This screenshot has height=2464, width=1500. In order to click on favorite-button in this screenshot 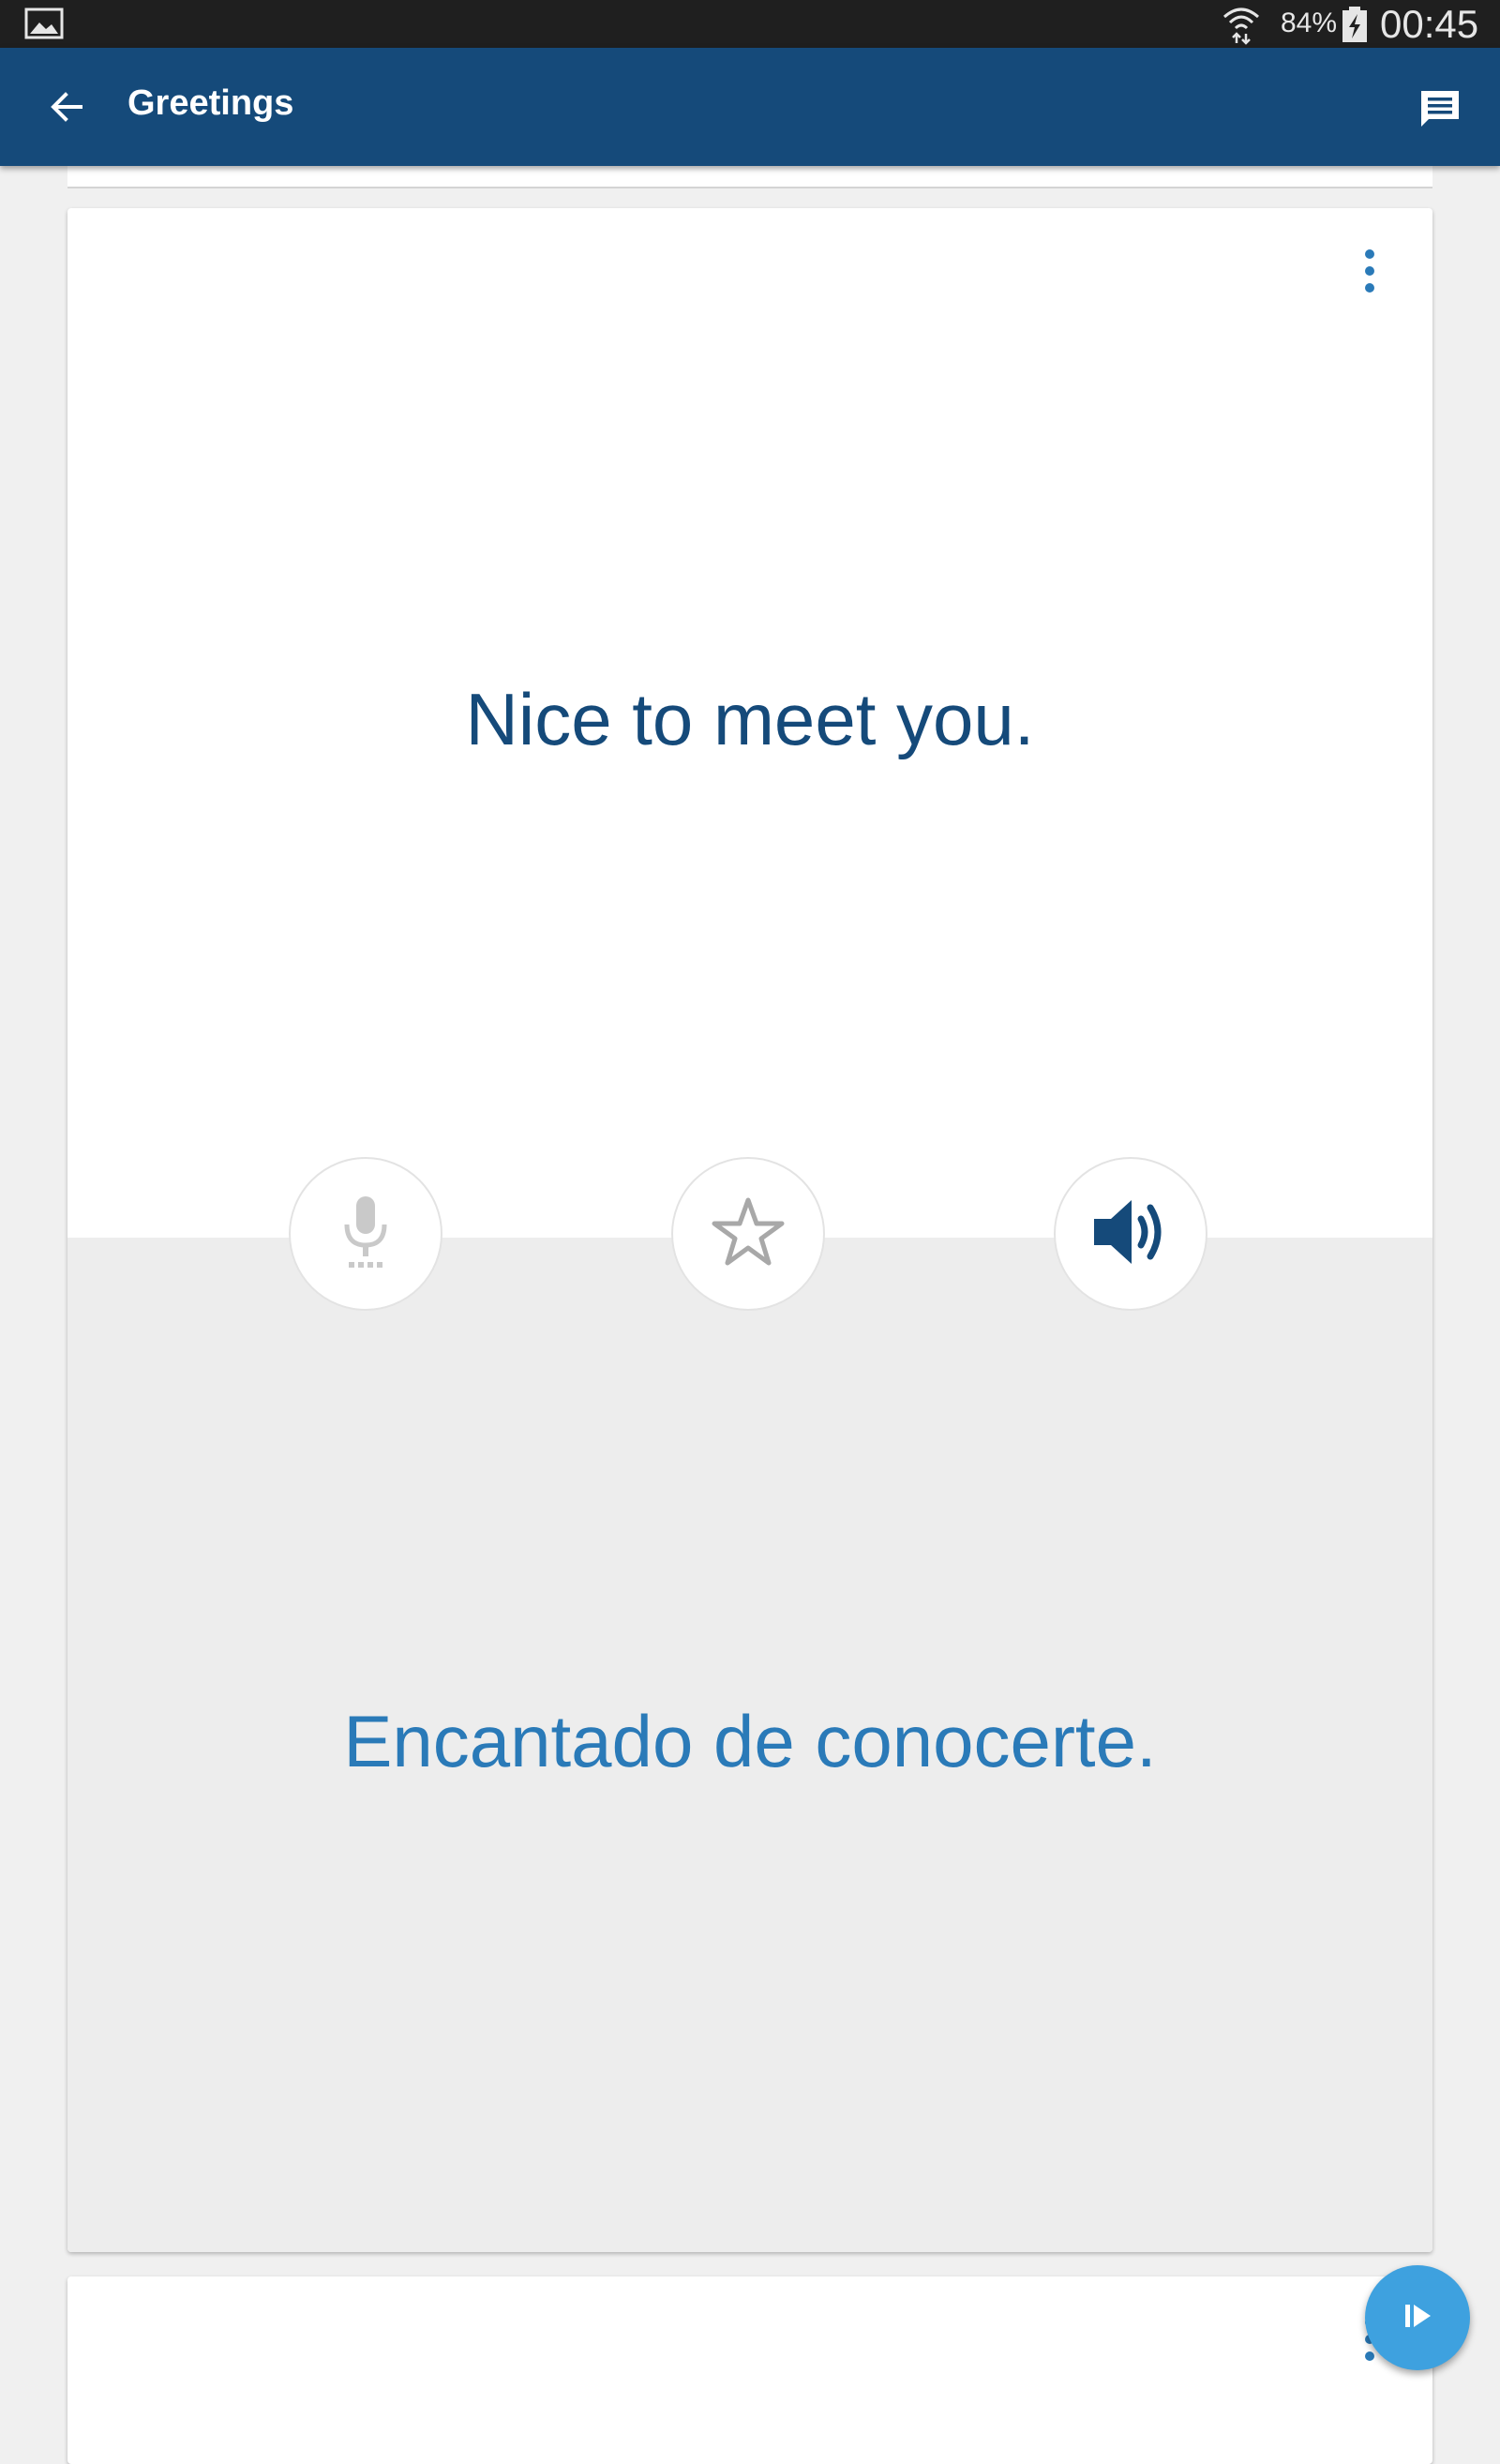, I will do `click(748, 1234)`.